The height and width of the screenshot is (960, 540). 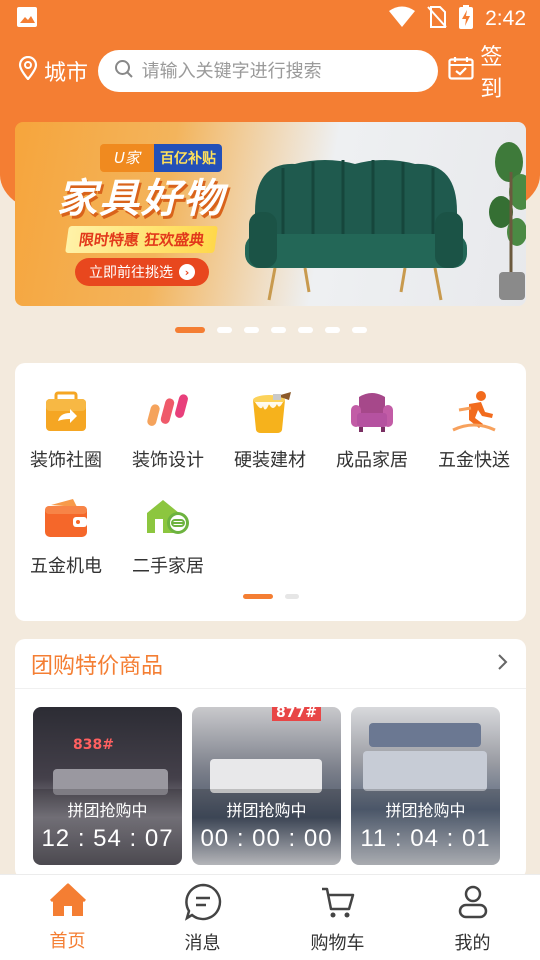 What do you see at coordinates (168, 460) in the screenshot?
I see `category-label: 装饰设计` at bounding box center [168, 460].